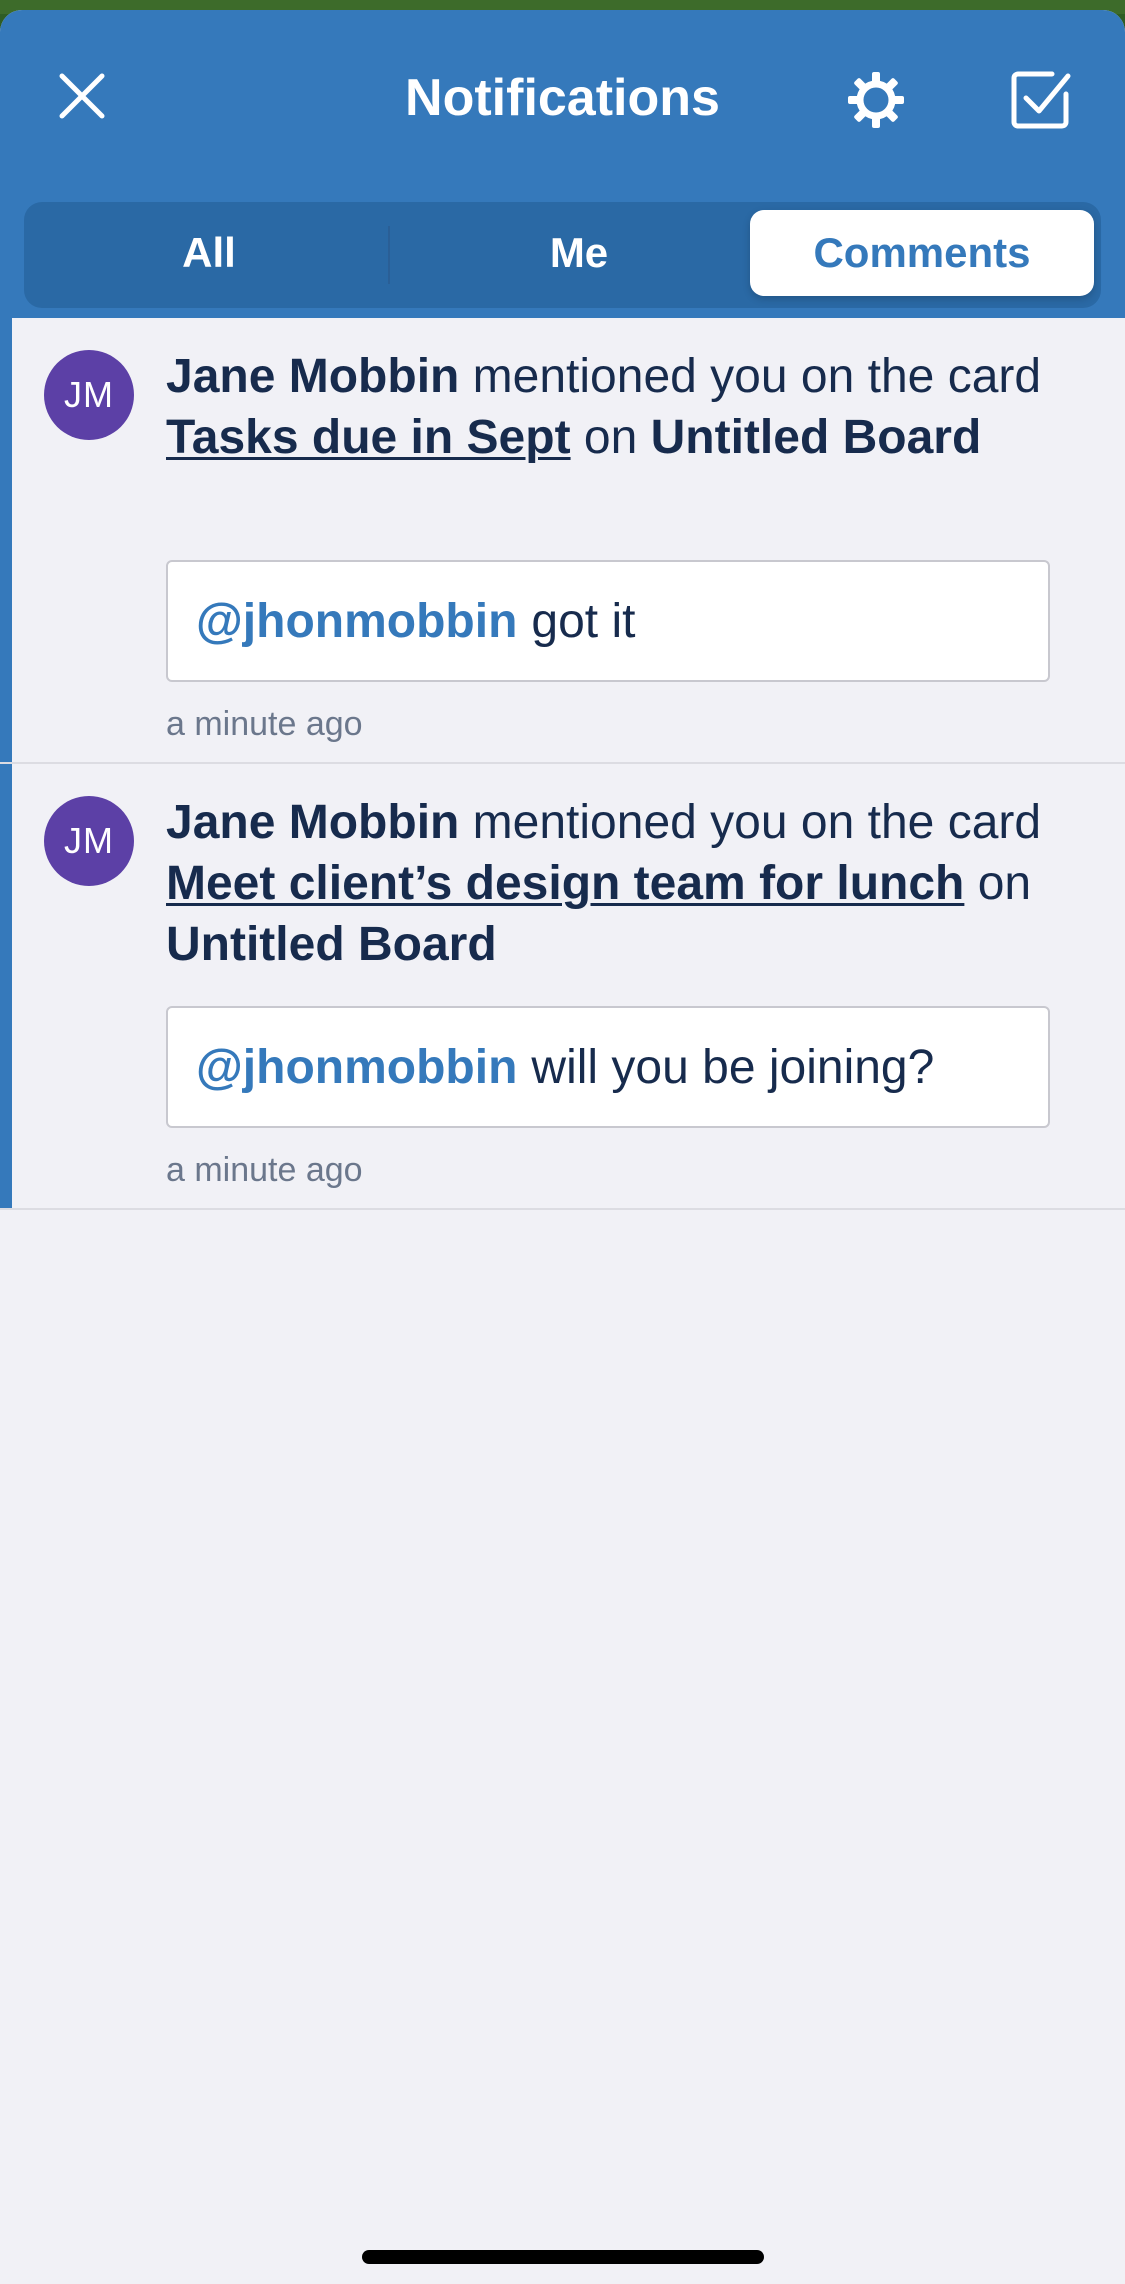 Image resolution: width=1125 pixels, height=2284 pixels. I want to click on tab-comments: Comments, so click(922, 253).